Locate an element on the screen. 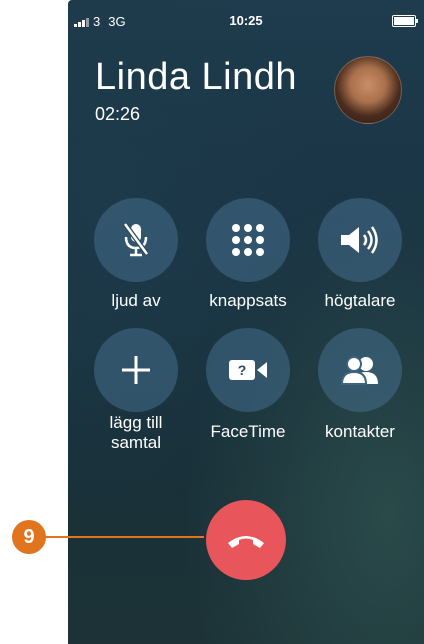 Image resolution: width=424 pixels, height=644 pixels. end-call-button is located at coordinates (246, 540).